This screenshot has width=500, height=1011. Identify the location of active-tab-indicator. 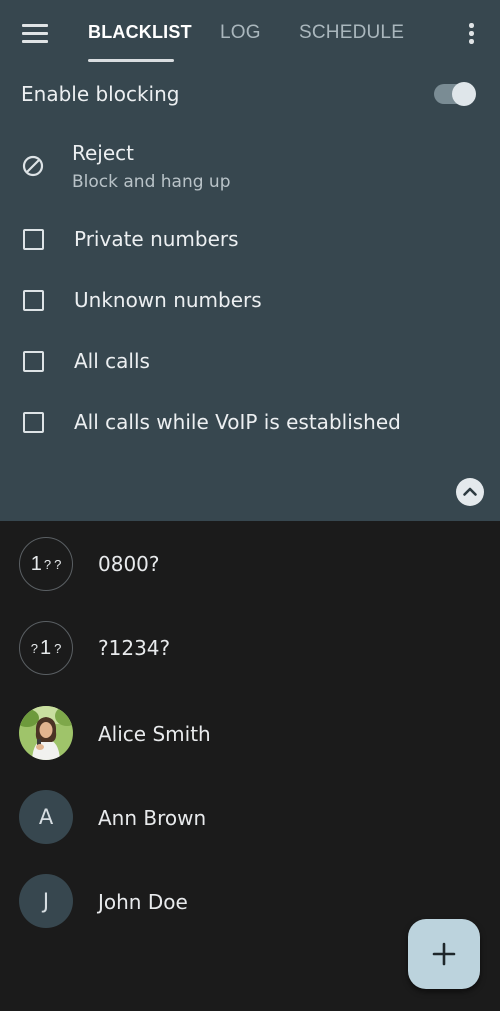
(131, 60).